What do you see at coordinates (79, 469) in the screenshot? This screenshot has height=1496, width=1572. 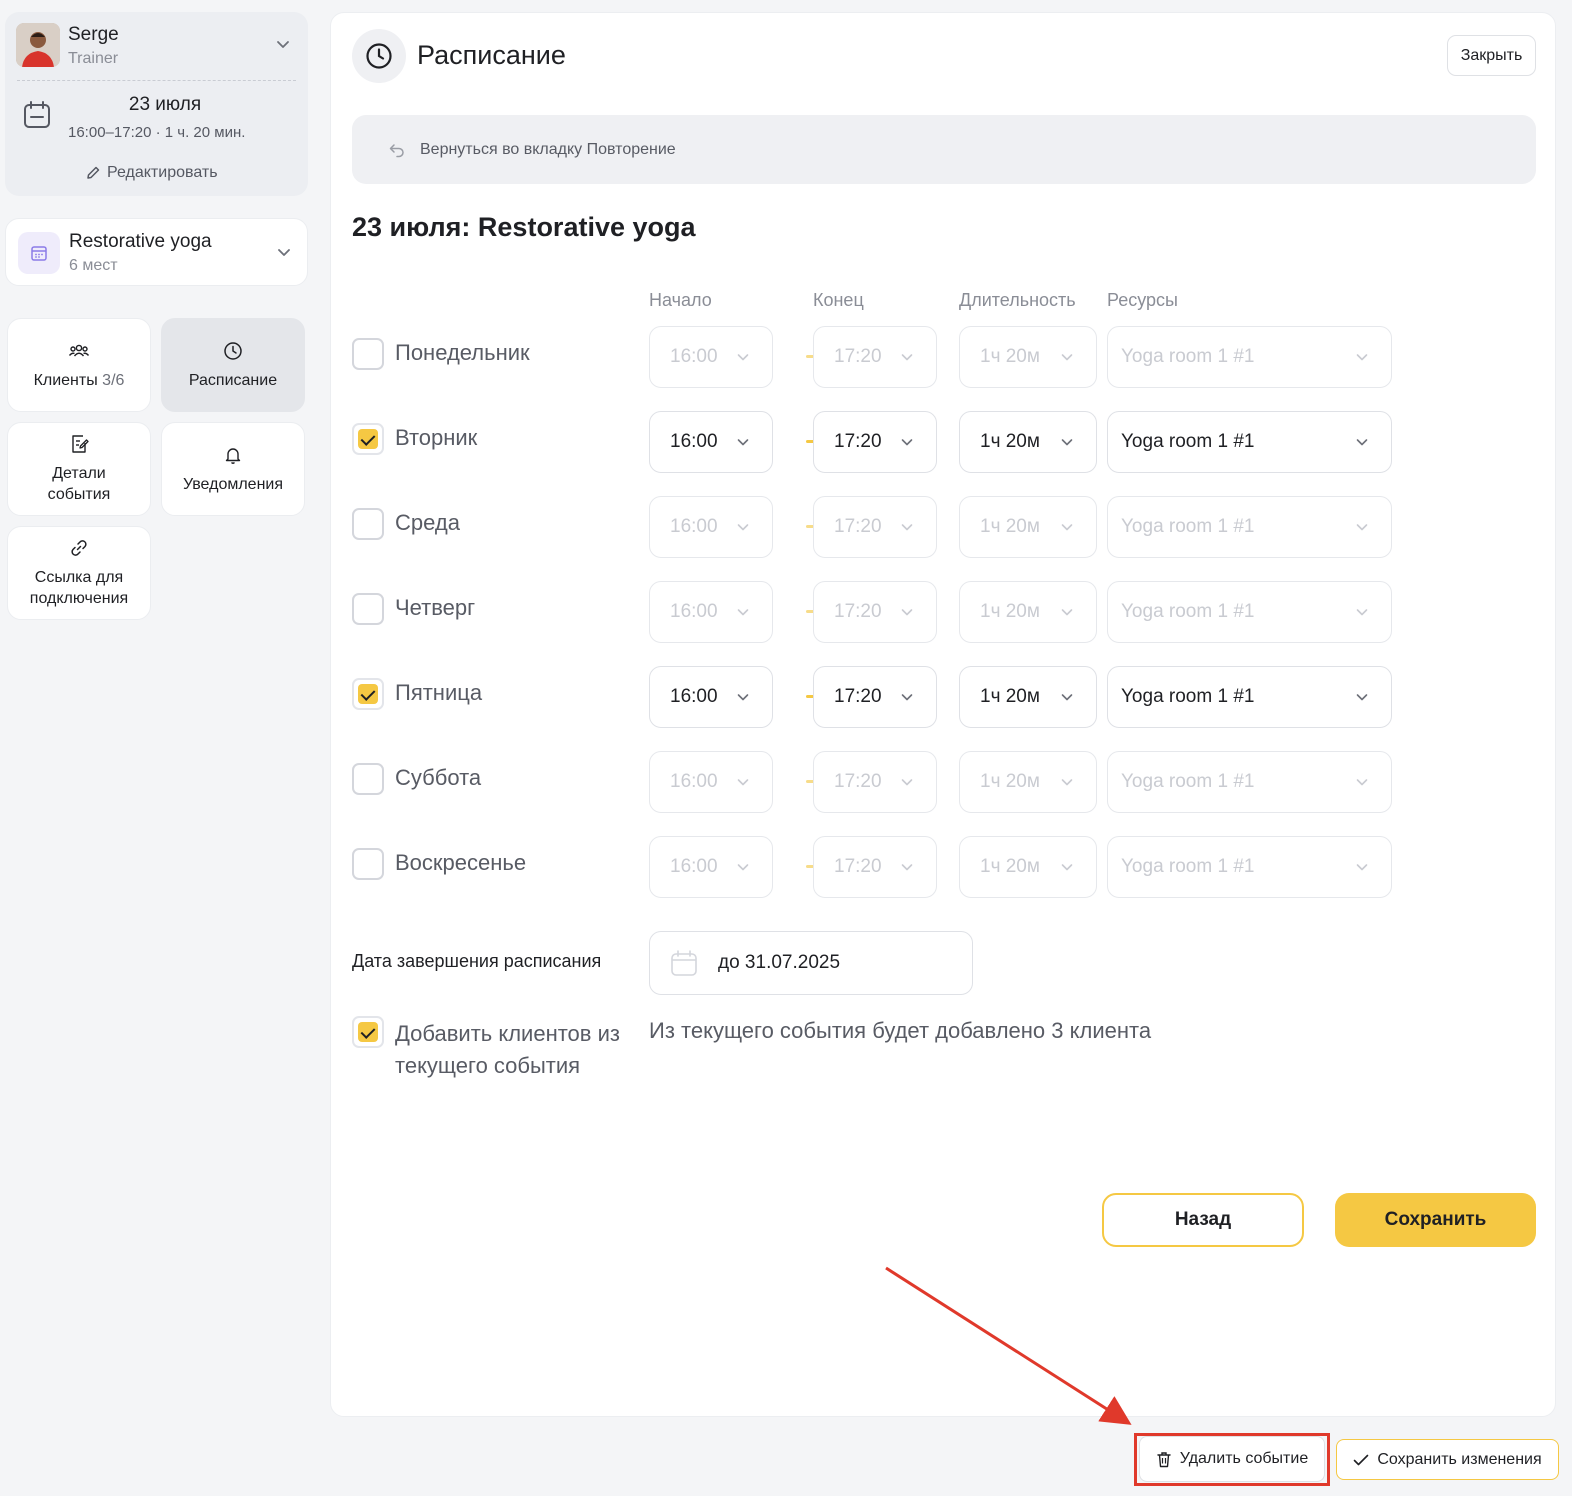 I see `tab-event-details: Детали события` at bounding box center [79, 469].